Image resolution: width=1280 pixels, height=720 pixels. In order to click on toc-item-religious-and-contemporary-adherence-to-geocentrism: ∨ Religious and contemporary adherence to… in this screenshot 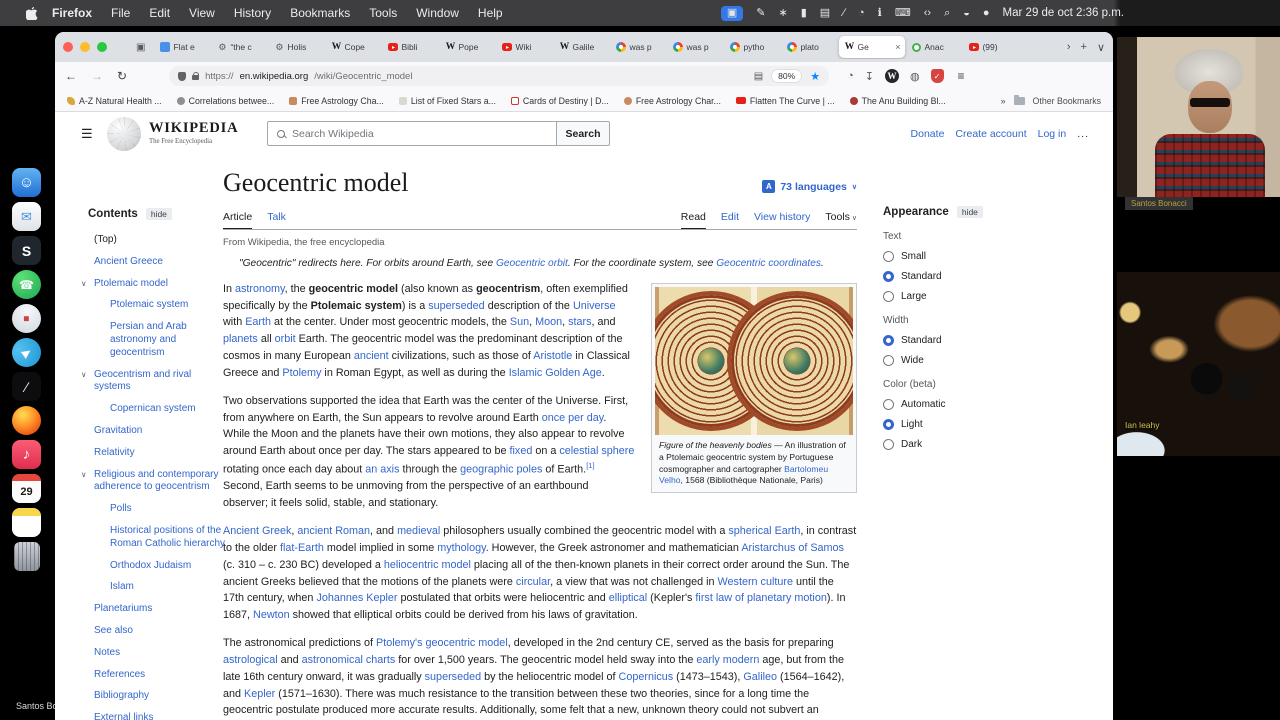, I will do `click(154, 482)`.